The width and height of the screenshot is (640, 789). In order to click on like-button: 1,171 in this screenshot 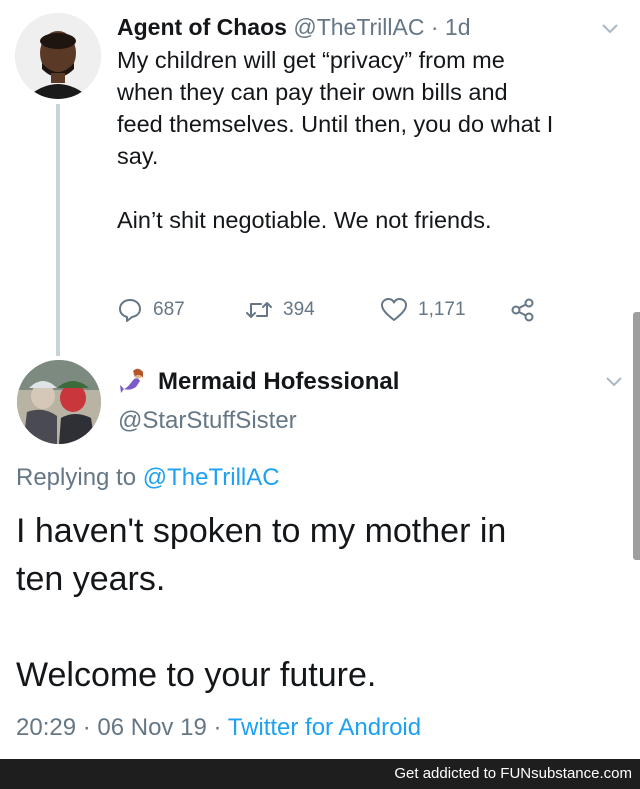, I will do `click(423, 310)`.